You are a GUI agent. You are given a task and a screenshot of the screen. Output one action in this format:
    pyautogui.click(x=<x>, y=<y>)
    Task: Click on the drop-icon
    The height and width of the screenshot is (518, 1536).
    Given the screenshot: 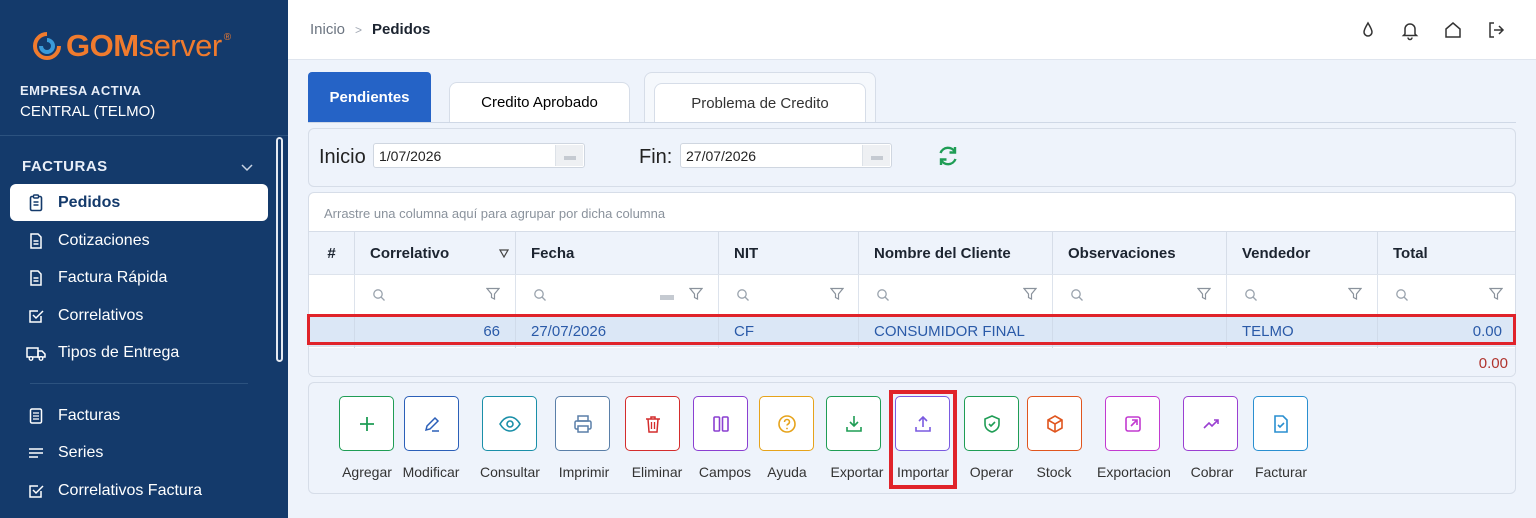 What is the action you would take?
    pyautogui.click(x=1368, y=30)
    